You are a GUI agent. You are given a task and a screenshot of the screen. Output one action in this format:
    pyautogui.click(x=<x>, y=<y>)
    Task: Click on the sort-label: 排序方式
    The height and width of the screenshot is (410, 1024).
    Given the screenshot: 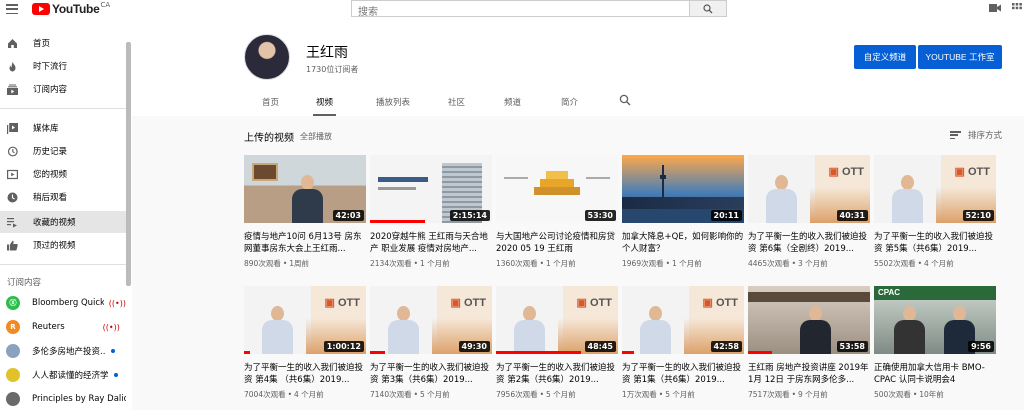 What is the action you would take?
    pyautogui.click(x=985, y=136)
    